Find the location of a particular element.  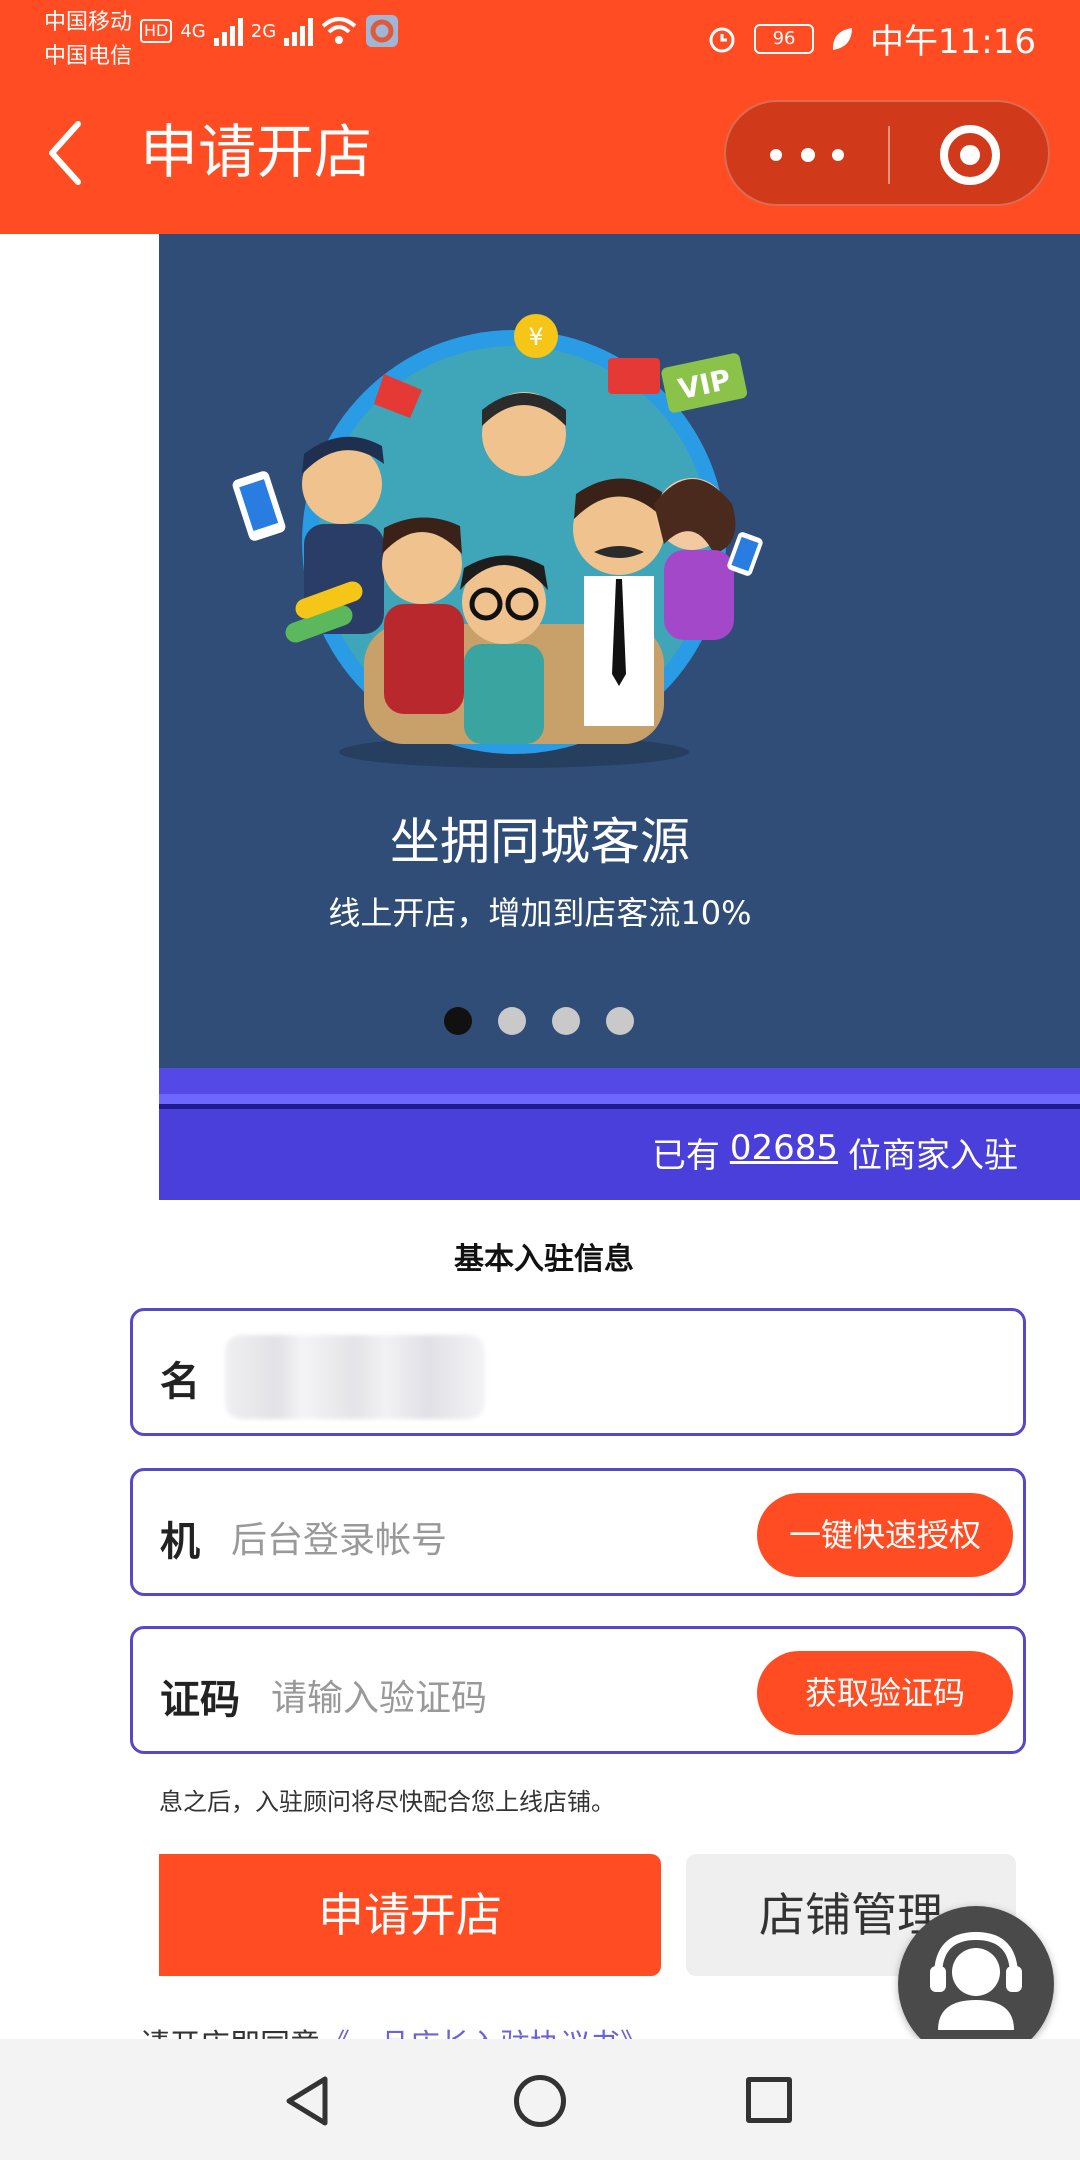

agreement-line: 请开店即同意《一品店长入驻协议书》 is located at coordinates (395, 2029).